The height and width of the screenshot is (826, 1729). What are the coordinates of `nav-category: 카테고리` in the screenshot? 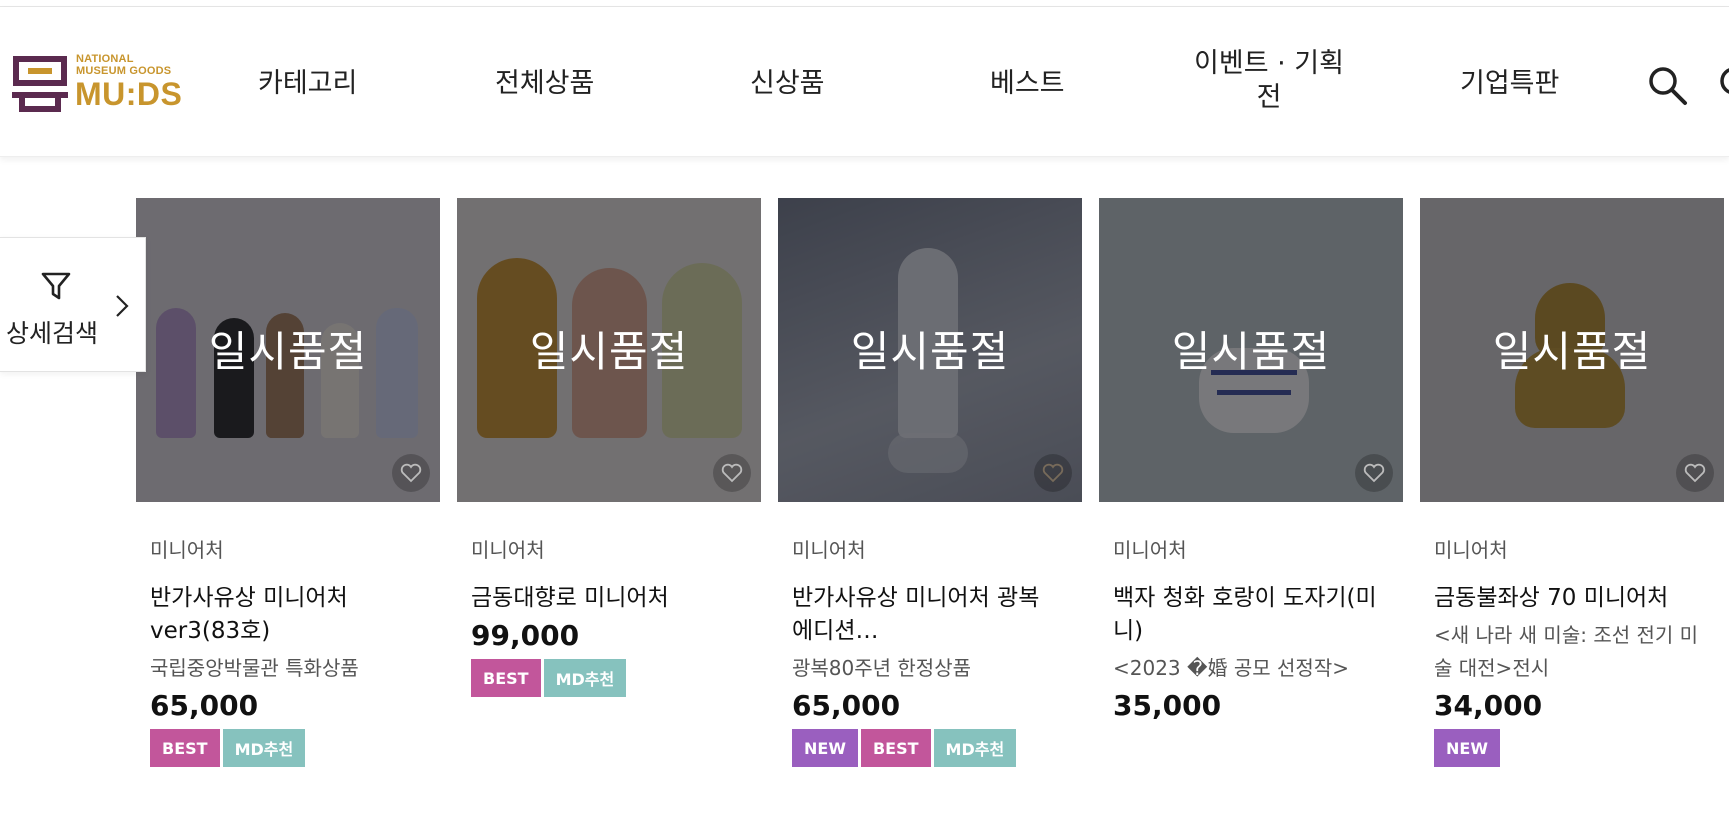 It's located at (307, 84).